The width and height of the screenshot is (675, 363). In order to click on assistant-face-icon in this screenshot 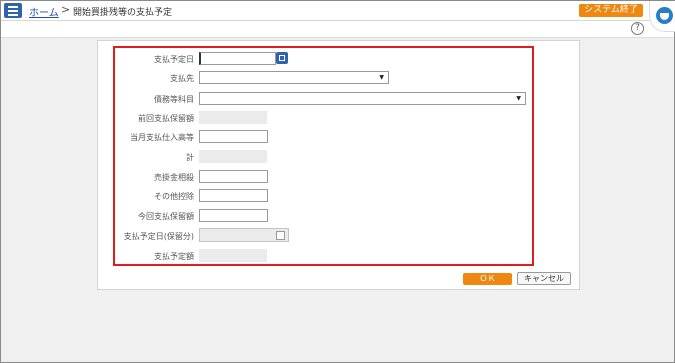, I will do `click(664, 15)`.